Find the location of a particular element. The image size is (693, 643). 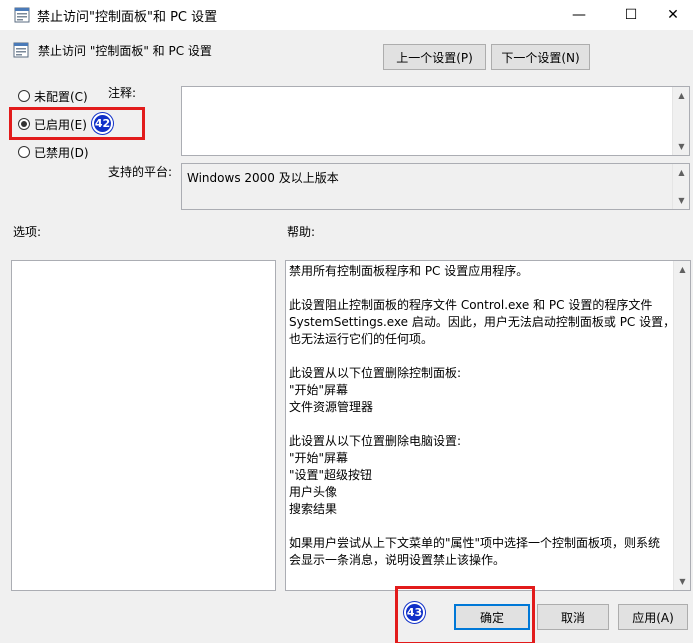

help-line: 文件资源管理器 is located at coordinates (331, 407).